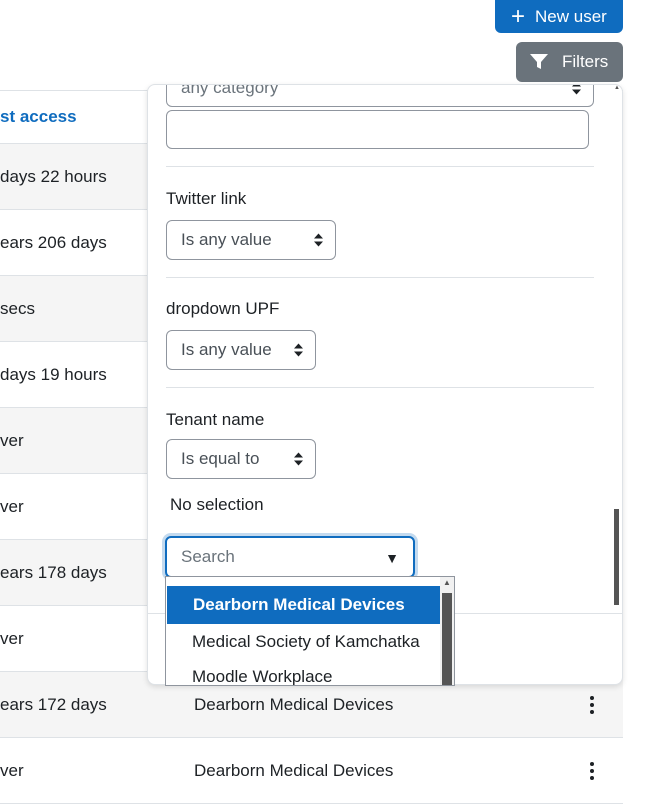 The width and height of the screenshot is (668, 804). What do you see at coordinates (230, 91) in the screenshot?
I see `category-select-value: any category` at bounding box center [230, 91].